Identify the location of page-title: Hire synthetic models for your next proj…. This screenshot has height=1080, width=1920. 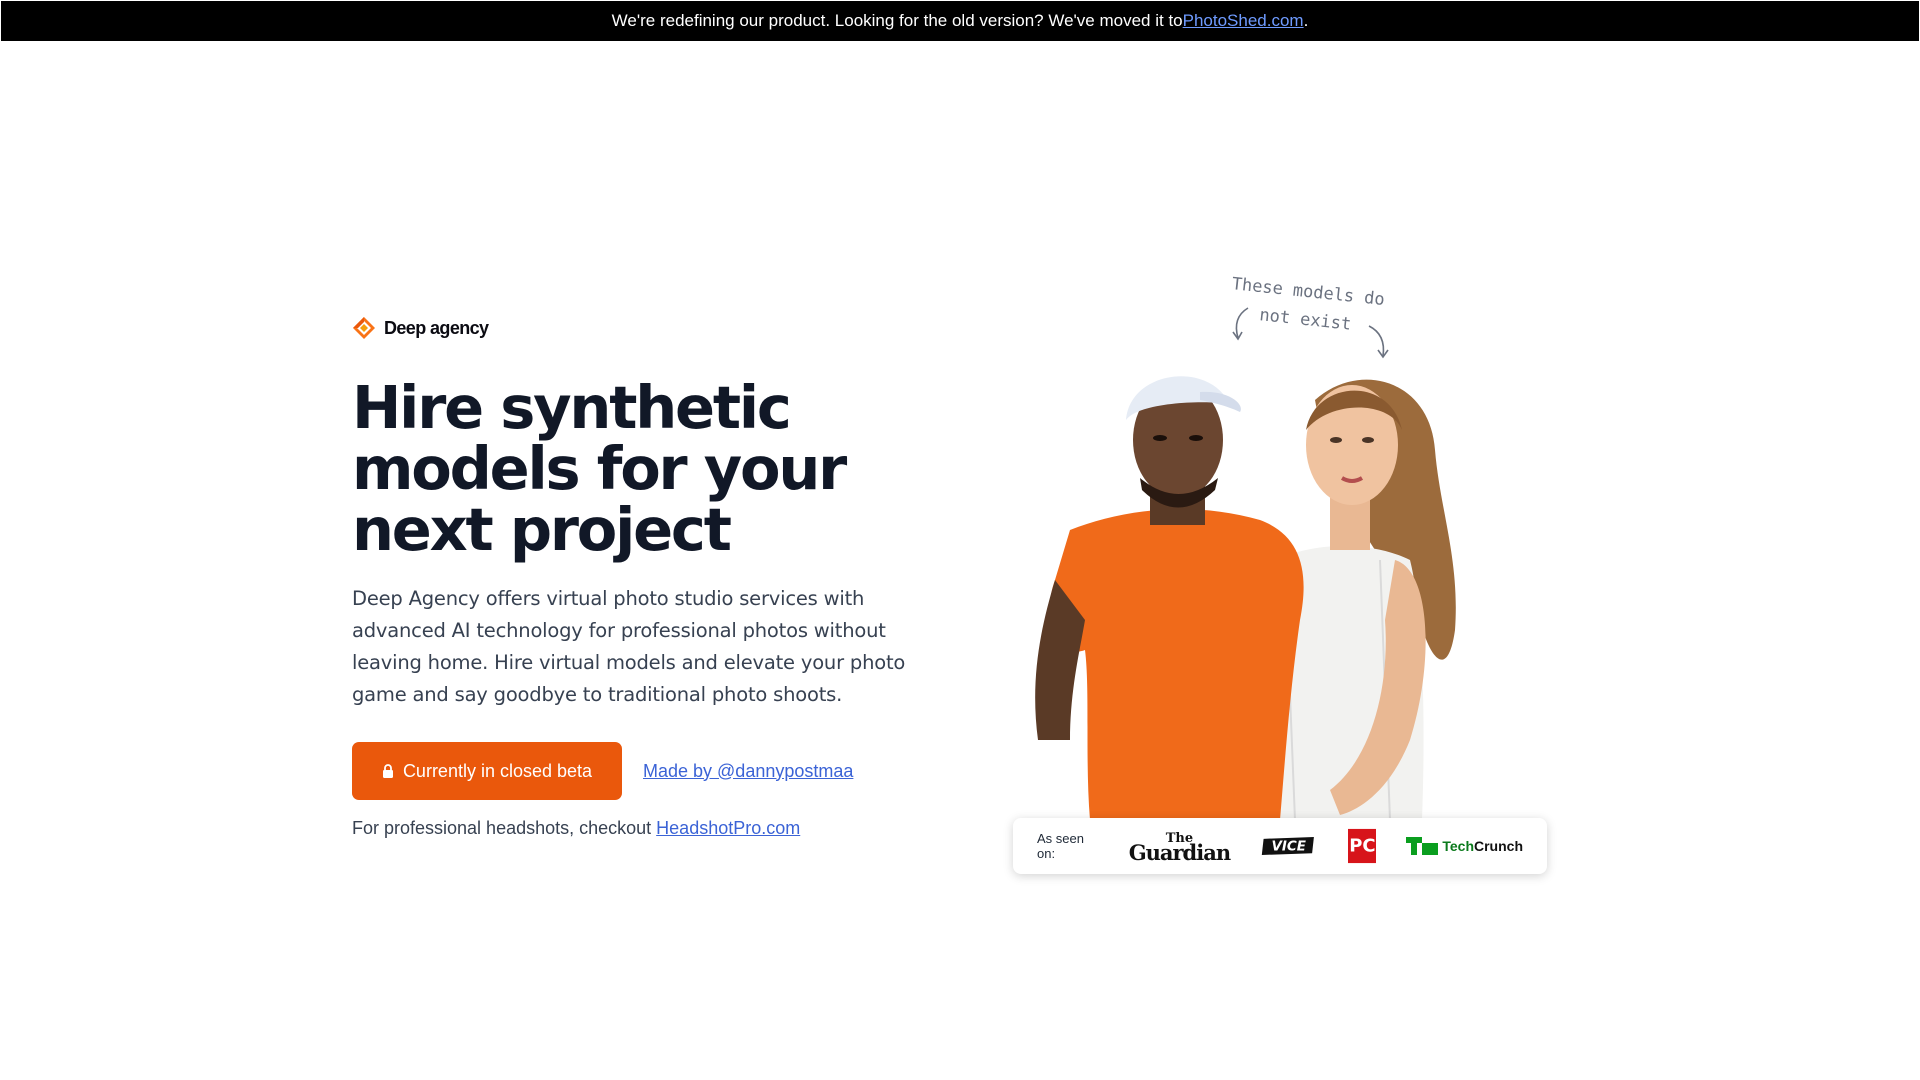
(652, 468).